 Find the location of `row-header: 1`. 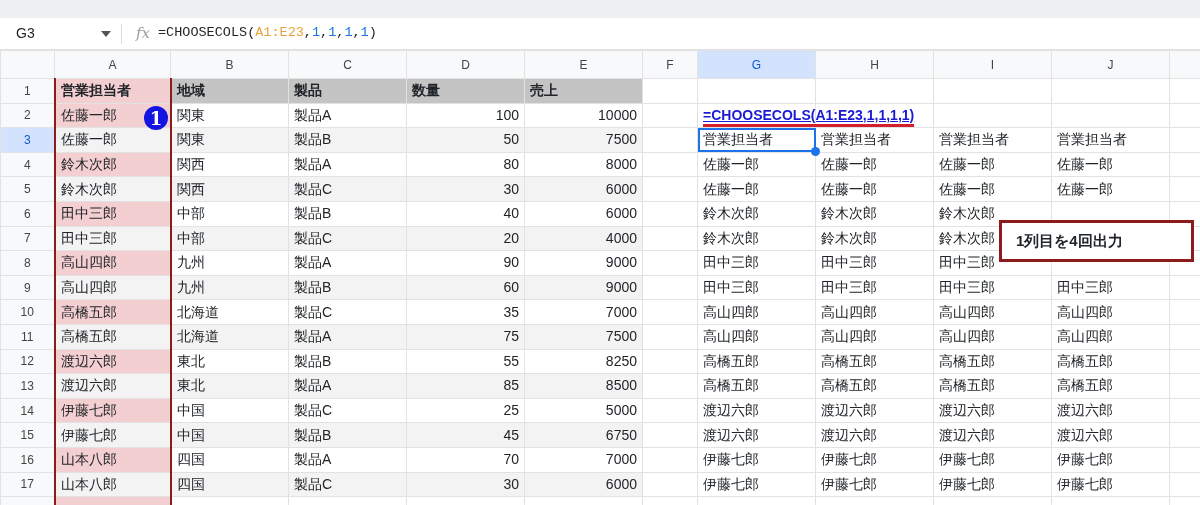

row-header: 1 is located at coordinates (27, 91).